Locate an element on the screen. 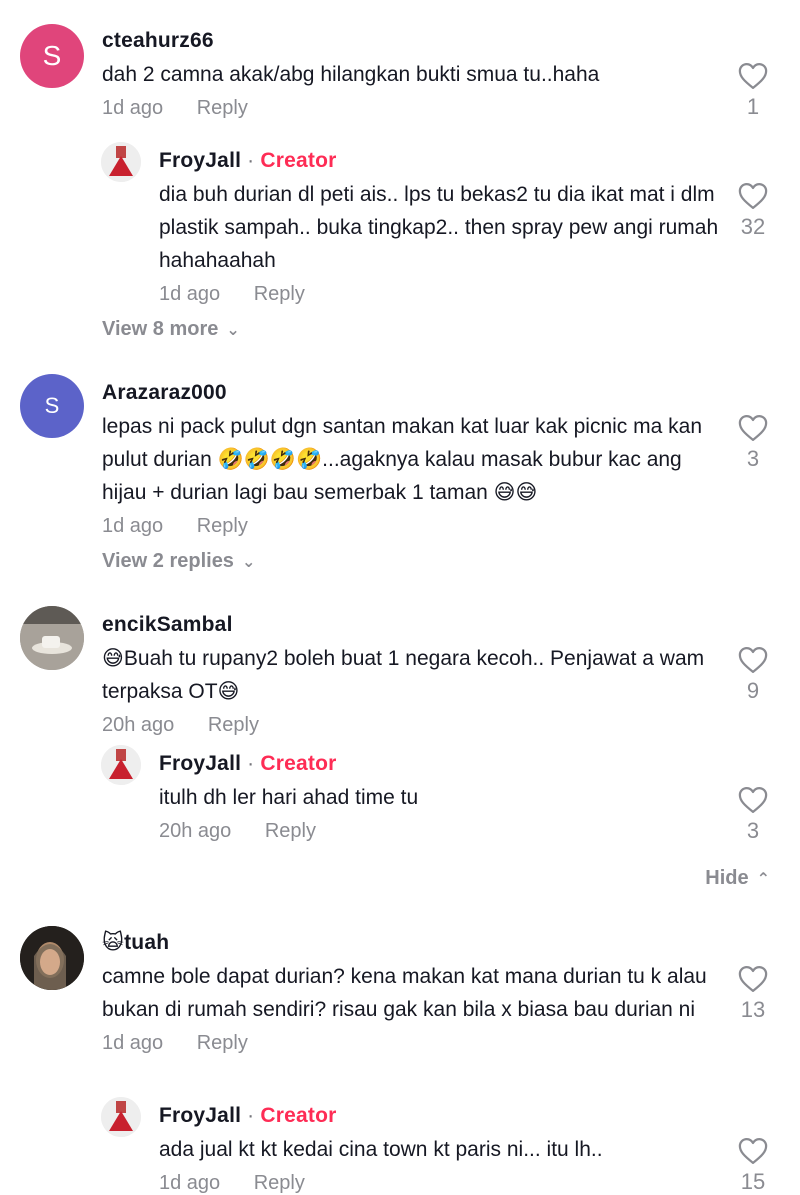 This screenshot has width=800, height=1195. like-button: 1 is located at coordinates (753, 91).